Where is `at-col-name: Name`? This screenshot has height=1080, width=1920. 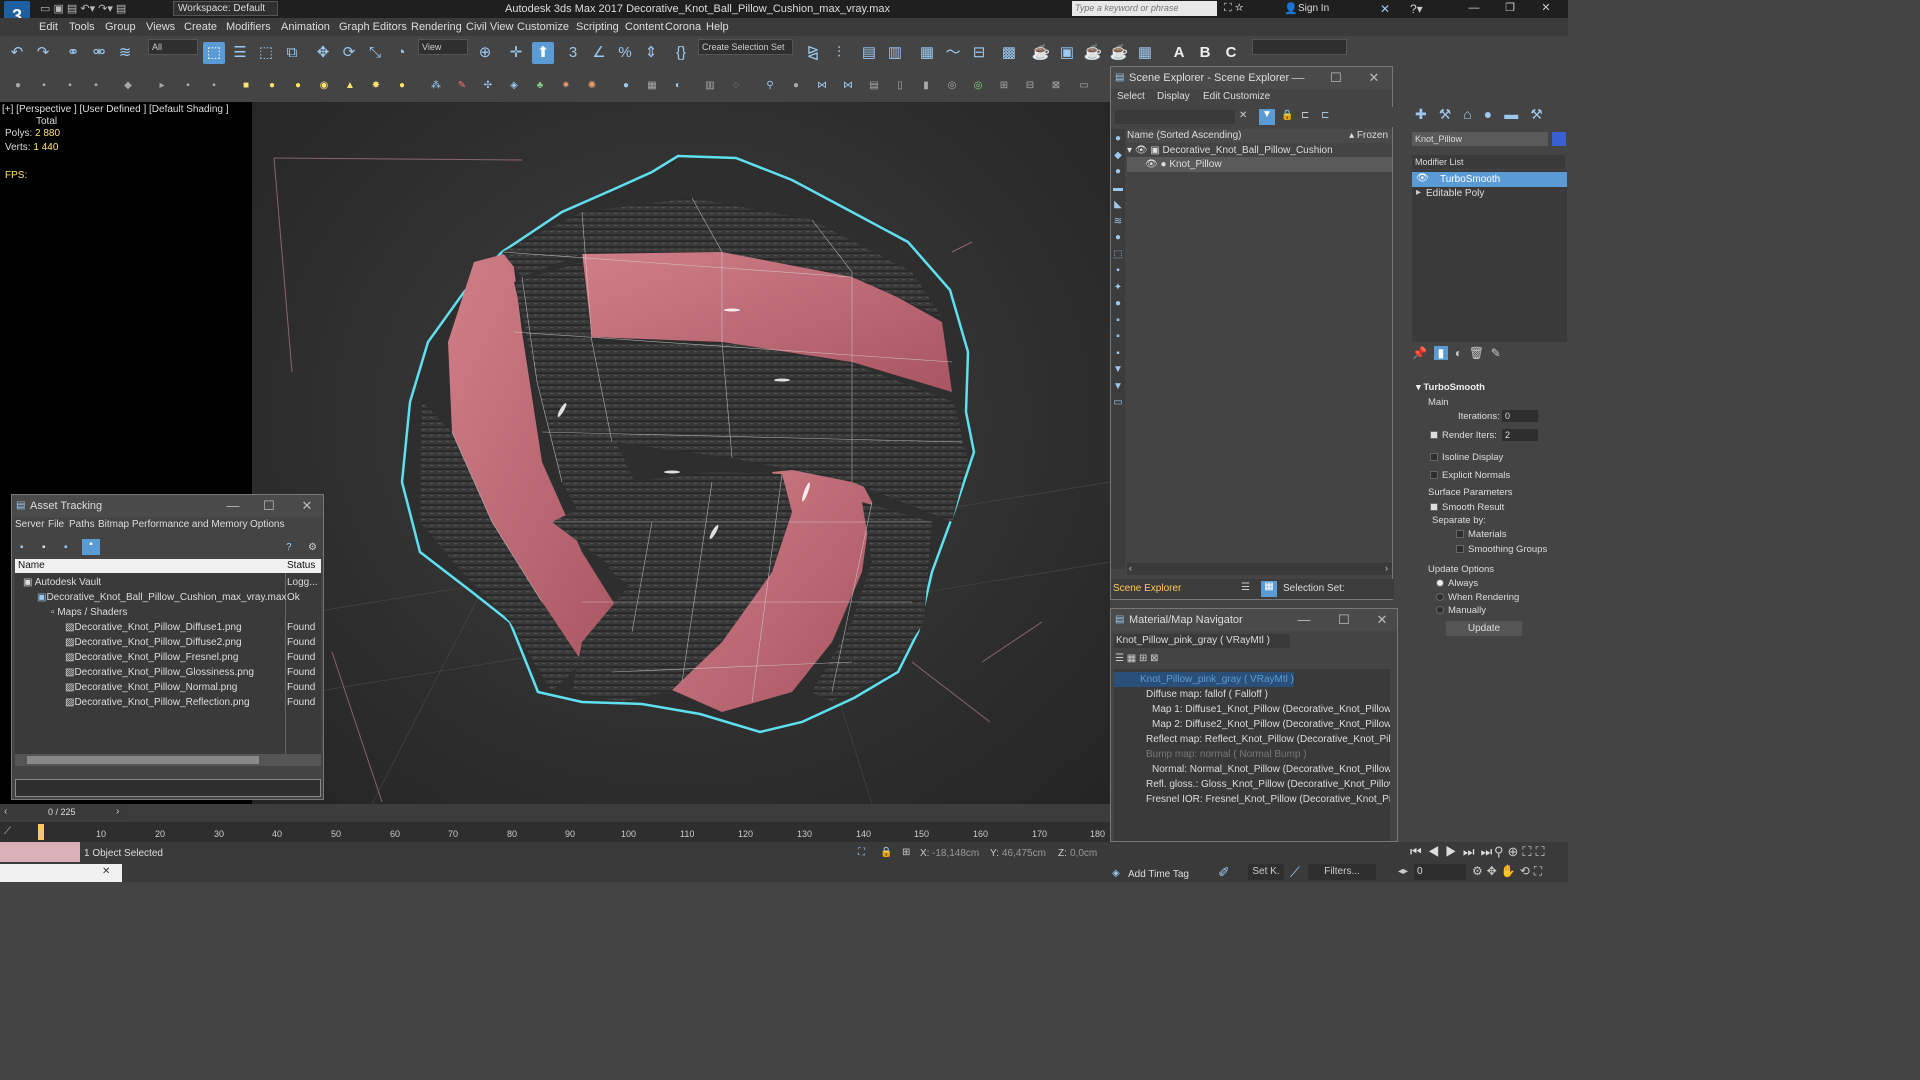
at-col-name: Name is located at coordinates (31, 565).